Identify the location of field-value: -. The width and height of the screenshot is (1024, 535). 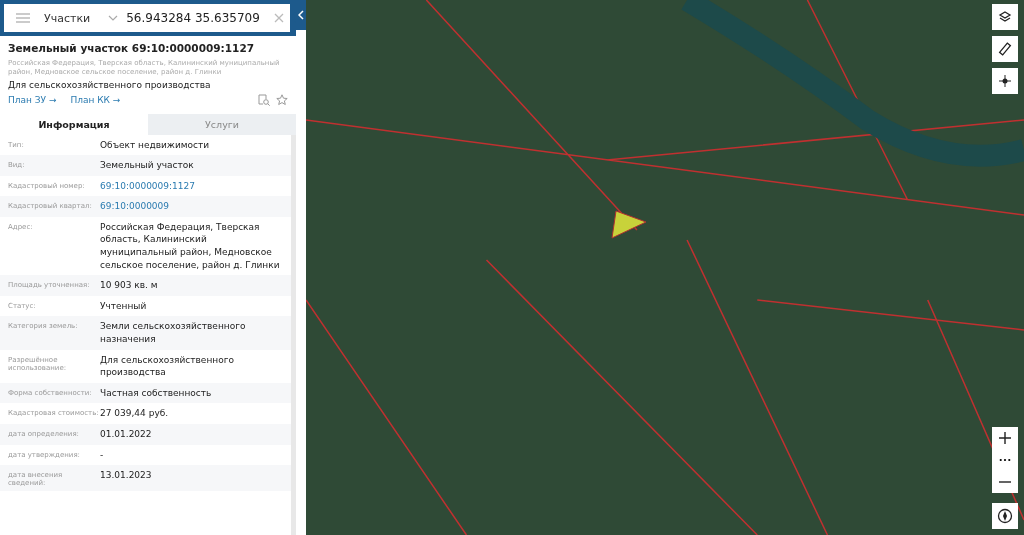
(102, 455).